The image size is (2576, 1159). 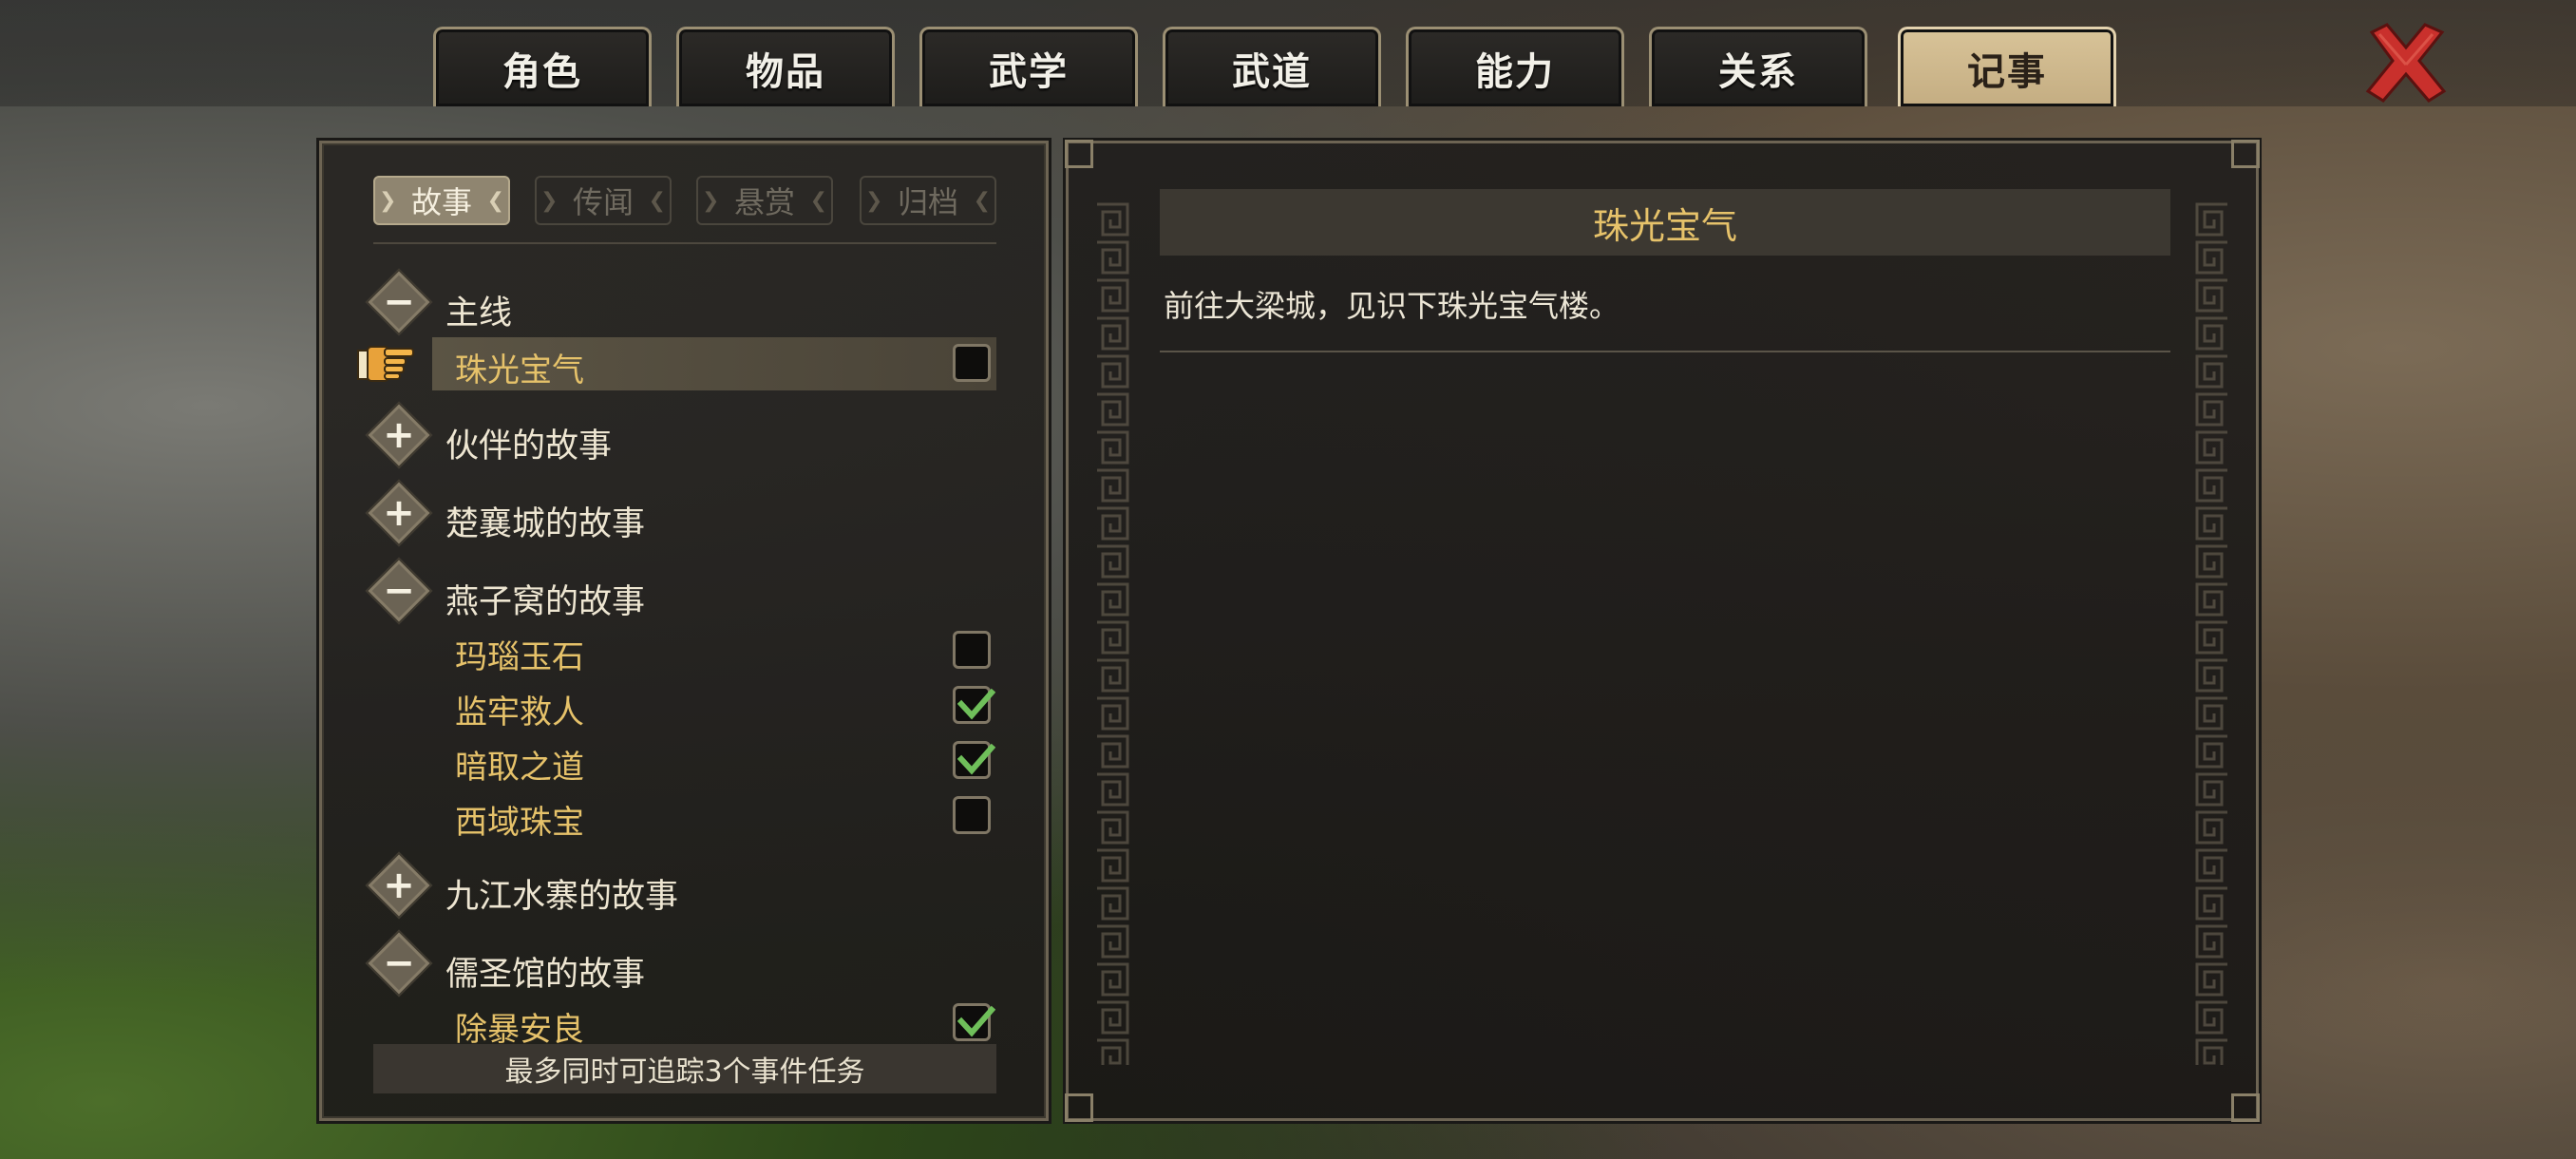 I want to click on tab-abilities: 能力, so click(x=1515, y=66).